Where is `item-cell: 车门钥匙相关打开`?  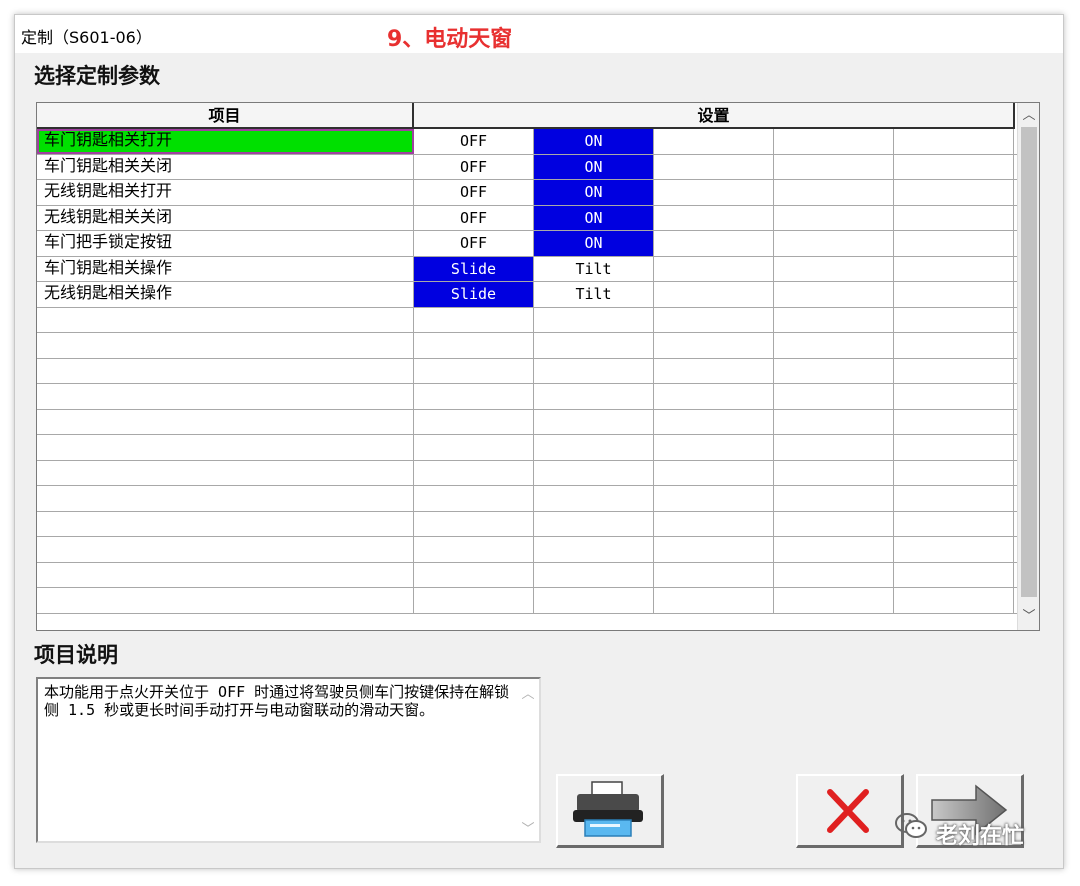 item-cell: 车门钥匙相关打开 is located at coordinates (225, 141).